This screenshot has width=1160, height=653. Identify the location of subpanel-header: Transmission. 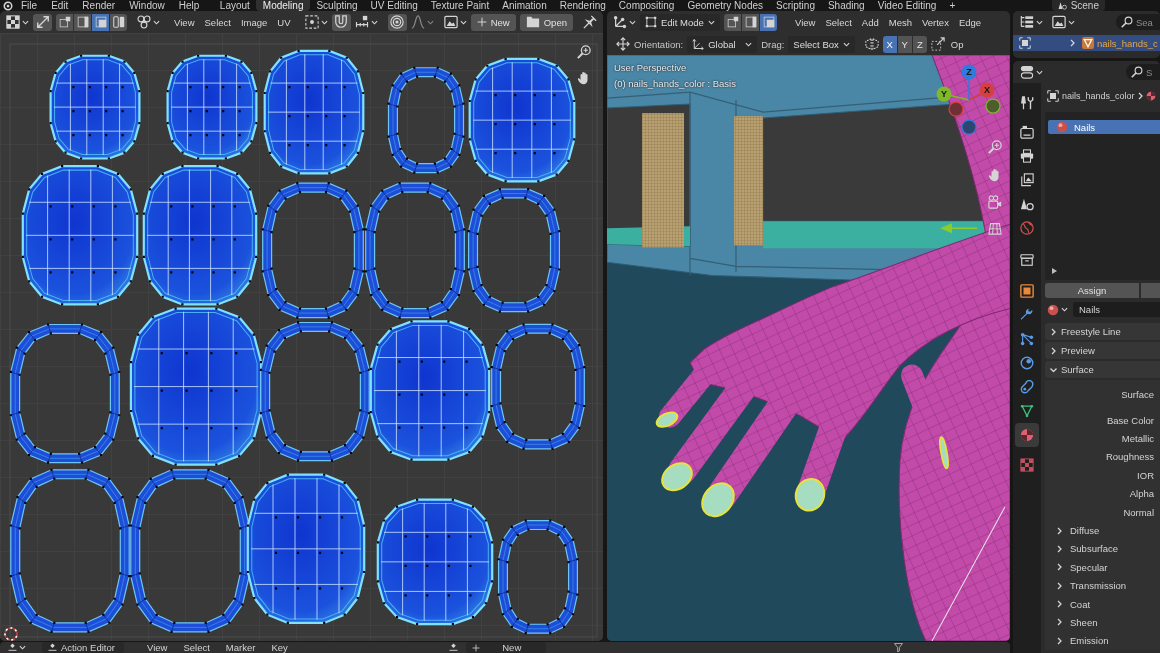
(1102, 585).